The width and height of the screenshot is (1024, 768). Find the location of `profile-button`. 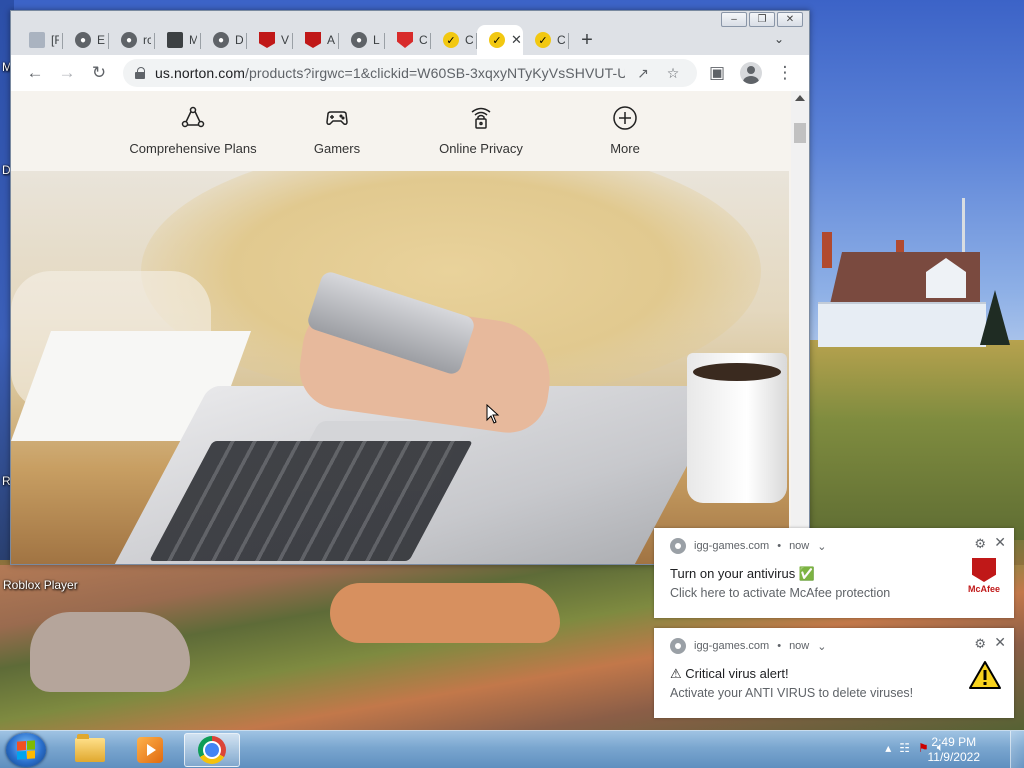

profile-button is located at coordinates (751, 73).